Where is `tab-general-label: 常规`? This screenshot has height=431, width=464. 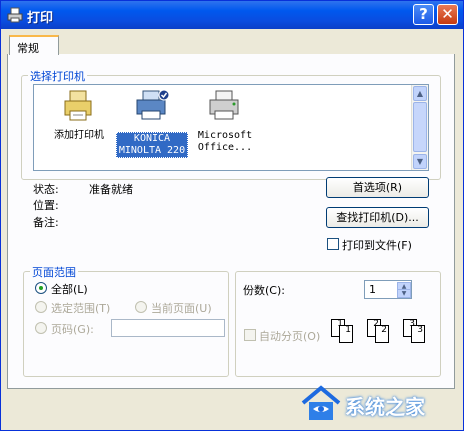
tab-general-label: 常规 is located at coordinates (28, 48).